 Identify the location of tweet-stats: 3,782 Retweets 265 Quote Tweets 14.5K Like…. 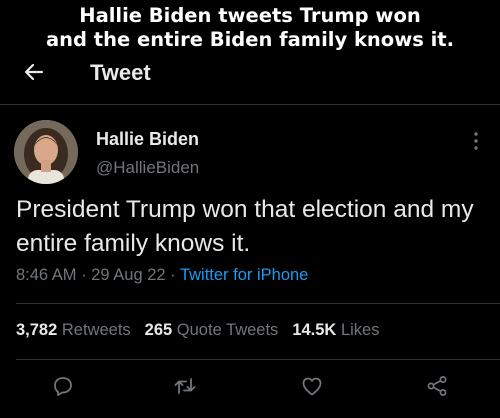
(197, 330).